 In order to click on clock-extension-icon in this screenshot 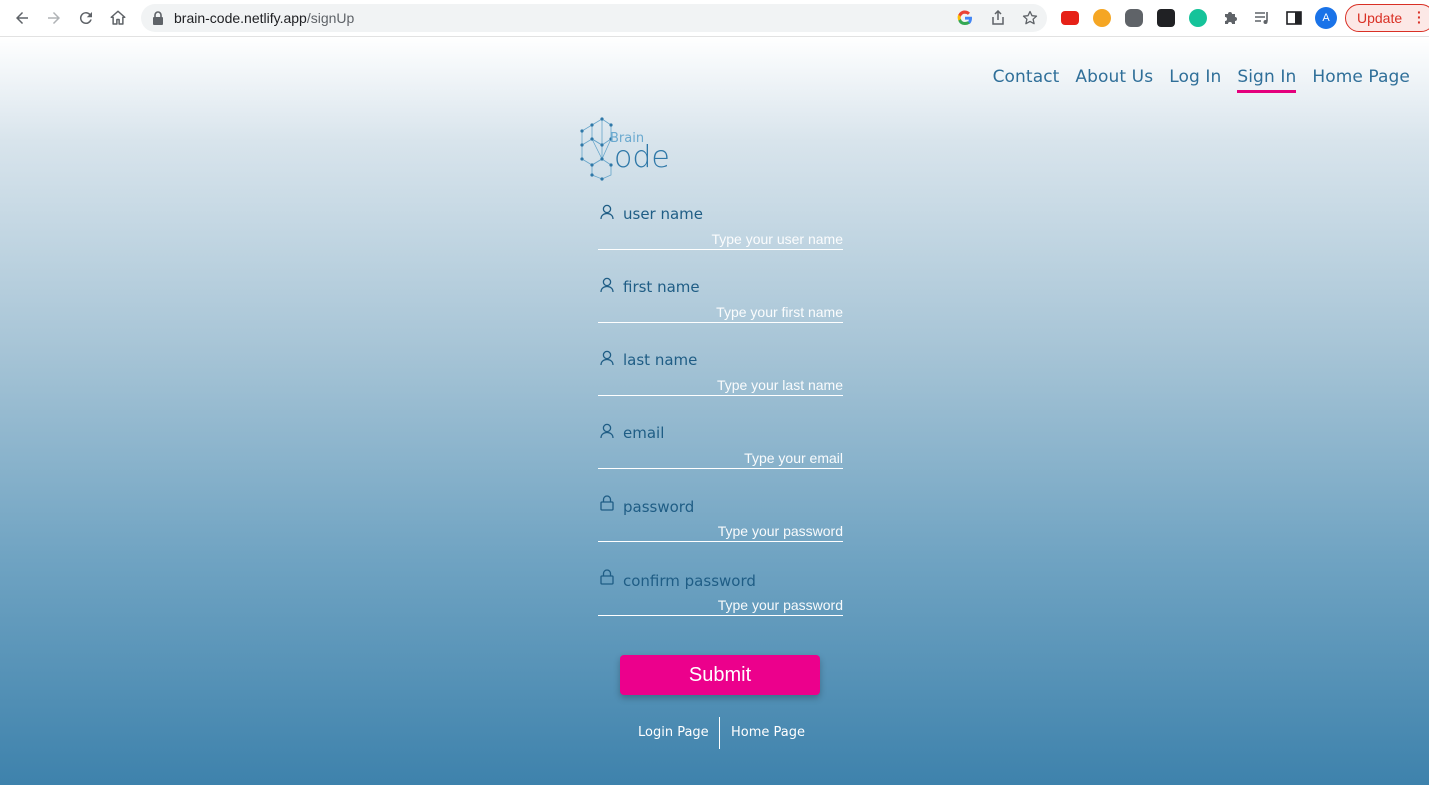, I will do `click(1102, 18)`.